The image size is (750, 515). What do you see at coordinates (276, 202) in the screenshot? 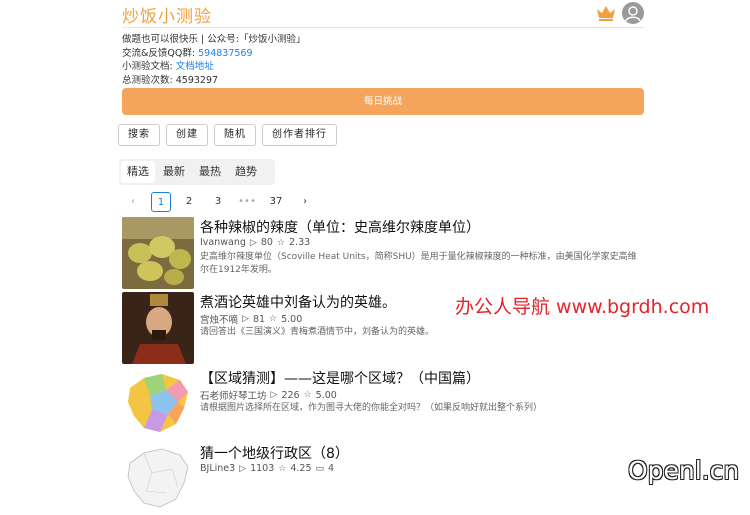
I see `page-37: 37` at bounding box center [276, 202].